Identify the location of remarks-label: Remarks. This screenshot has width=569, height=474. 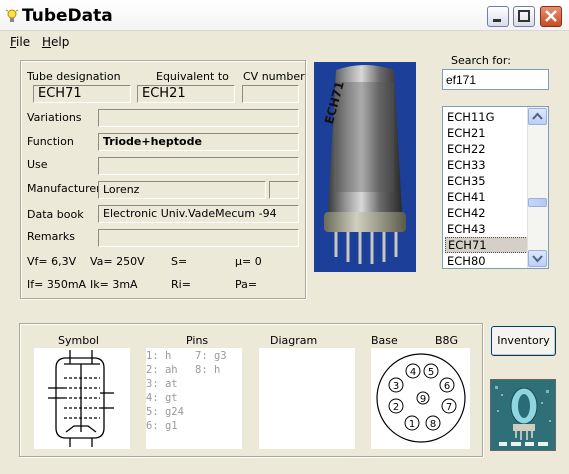
(51, 236).